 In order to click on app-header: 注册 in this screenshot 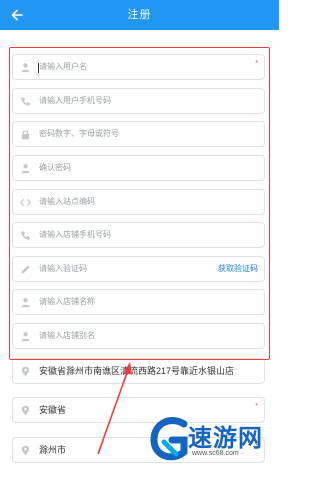, I will do `click(139, 15)`.